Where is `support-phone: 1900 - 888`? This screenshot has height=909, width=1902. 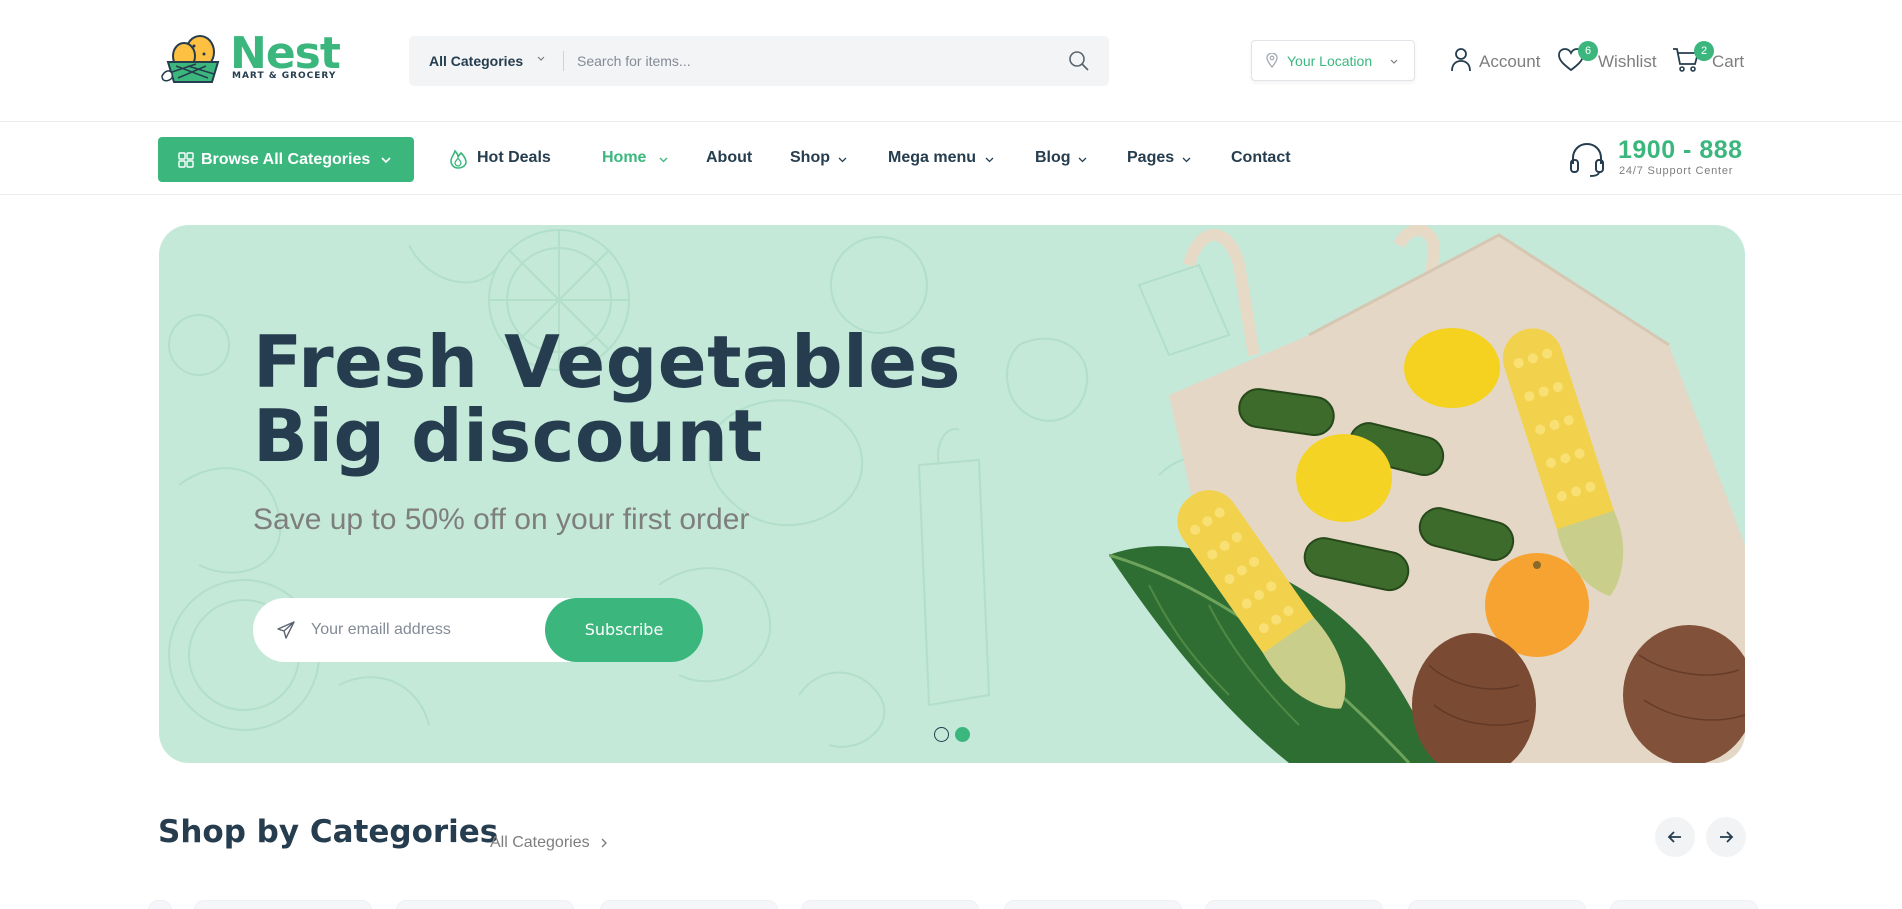 support-phone: 1900 - 888 is located at coordinates (1680, 150).